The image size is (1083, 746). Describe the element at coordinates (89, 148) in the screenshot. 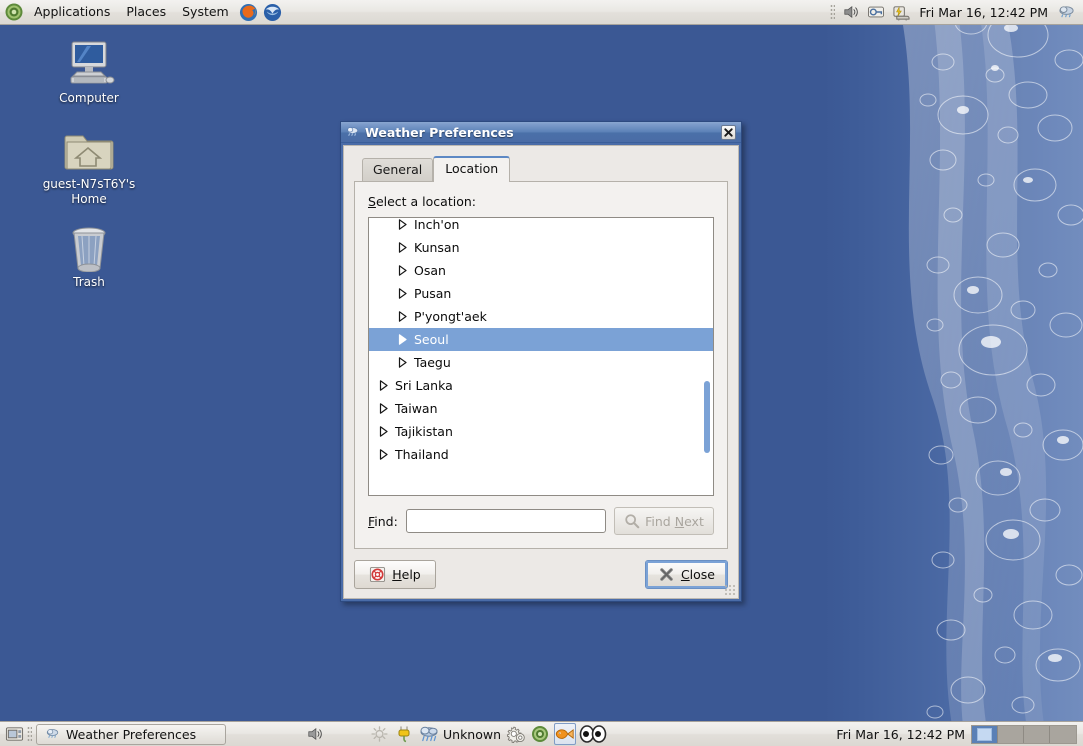

I see `home-folder-icon` at that location.